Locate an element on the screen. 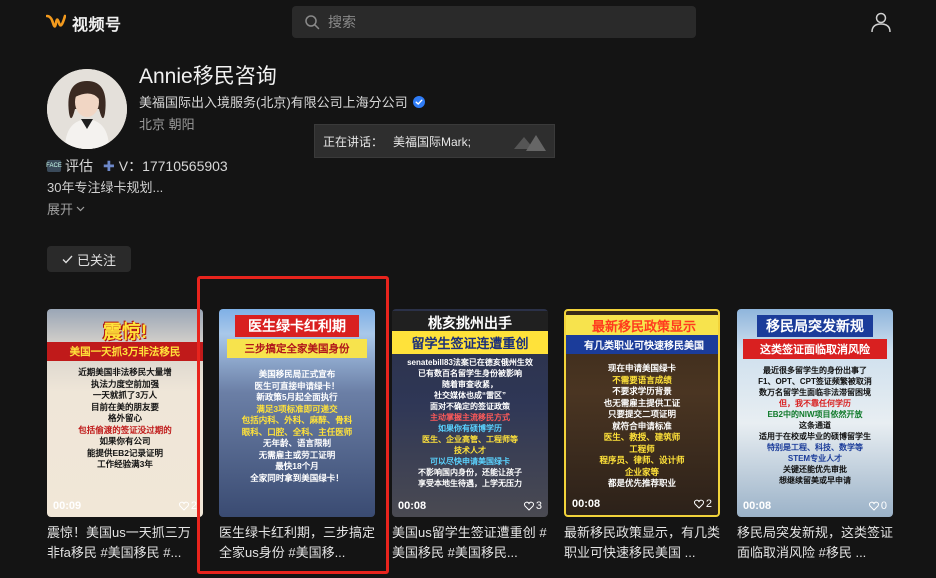 The width and height of the screenshot is (936, 578). thumb-line: 医生、教授、建筑师 is located at coordinates (642, 437).